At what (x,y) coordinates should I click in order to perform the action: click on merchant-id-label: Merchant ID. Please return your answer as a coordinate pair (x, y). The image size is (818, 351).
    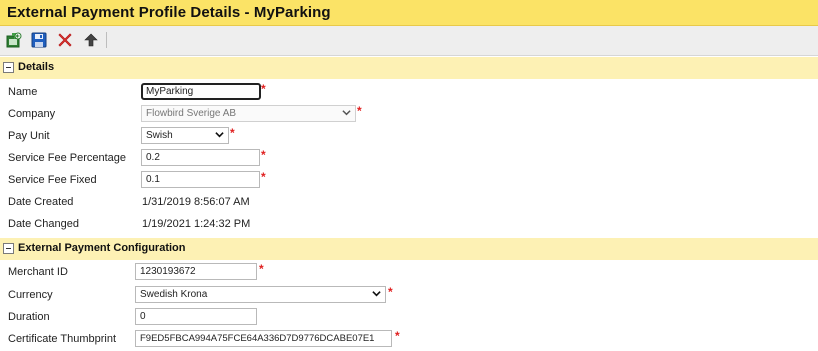
    Looking at the image, I should click on (38, 272).